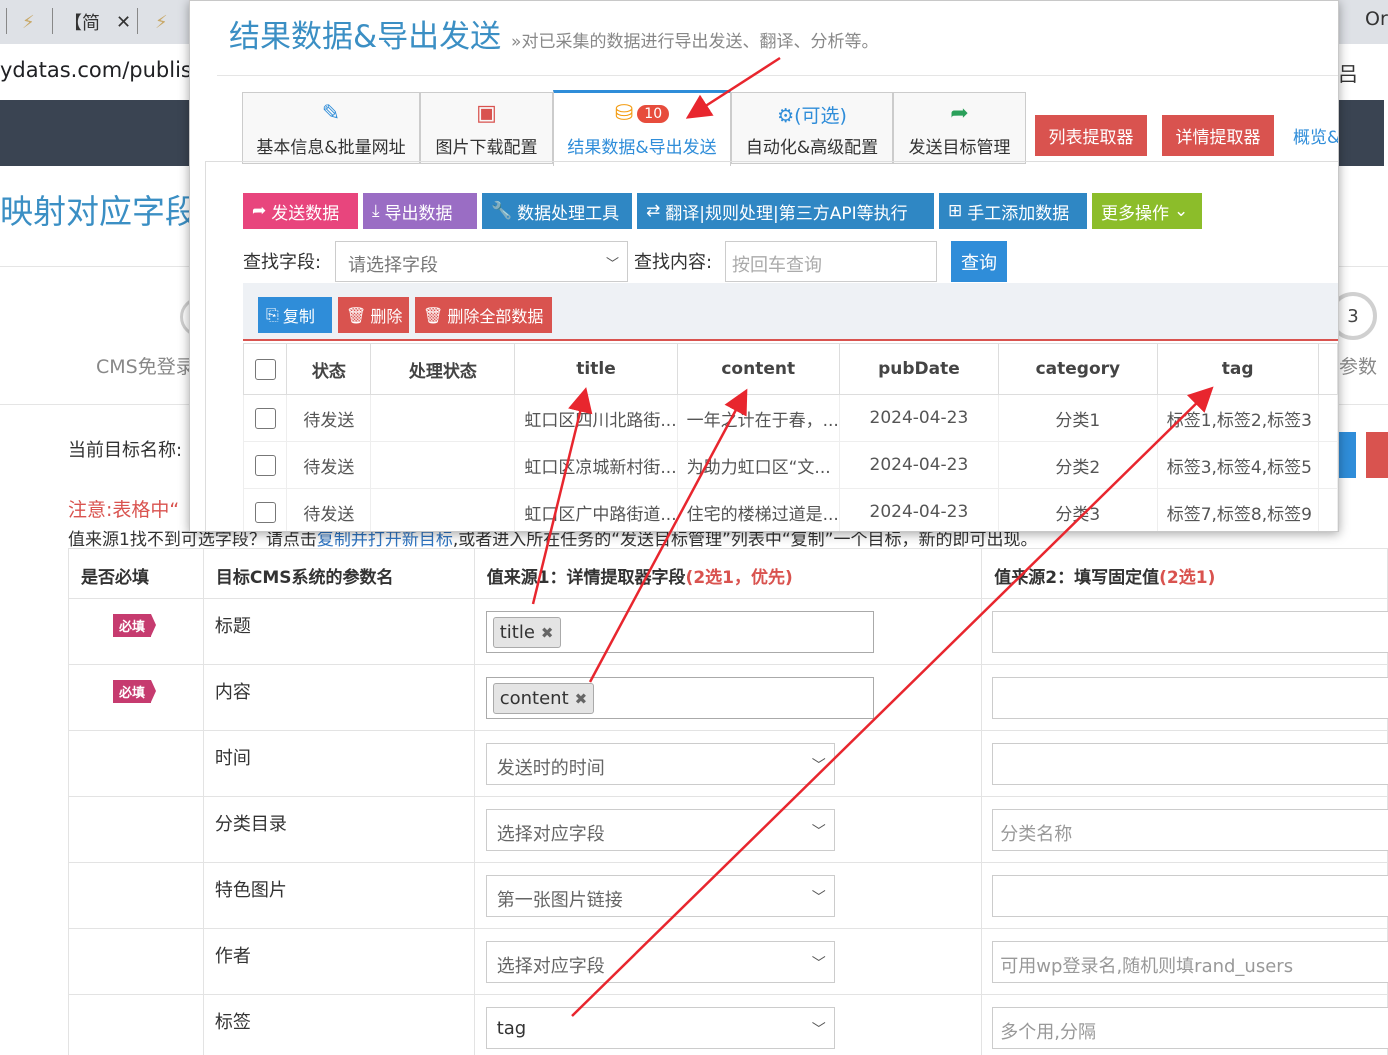 The image size is (1388, 1055). I want to click on database-icon-with-badge: ⛁ 10, so click(642, 114).